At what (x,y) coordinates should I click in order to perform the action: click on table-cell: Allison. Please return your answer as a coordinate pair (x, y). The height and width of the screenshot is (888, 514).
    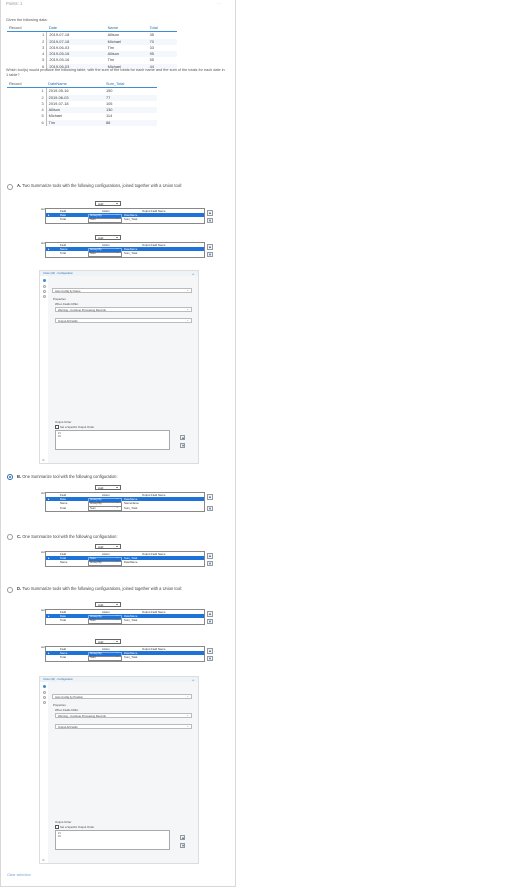
    Looking at the image, I should click on (126, 35).